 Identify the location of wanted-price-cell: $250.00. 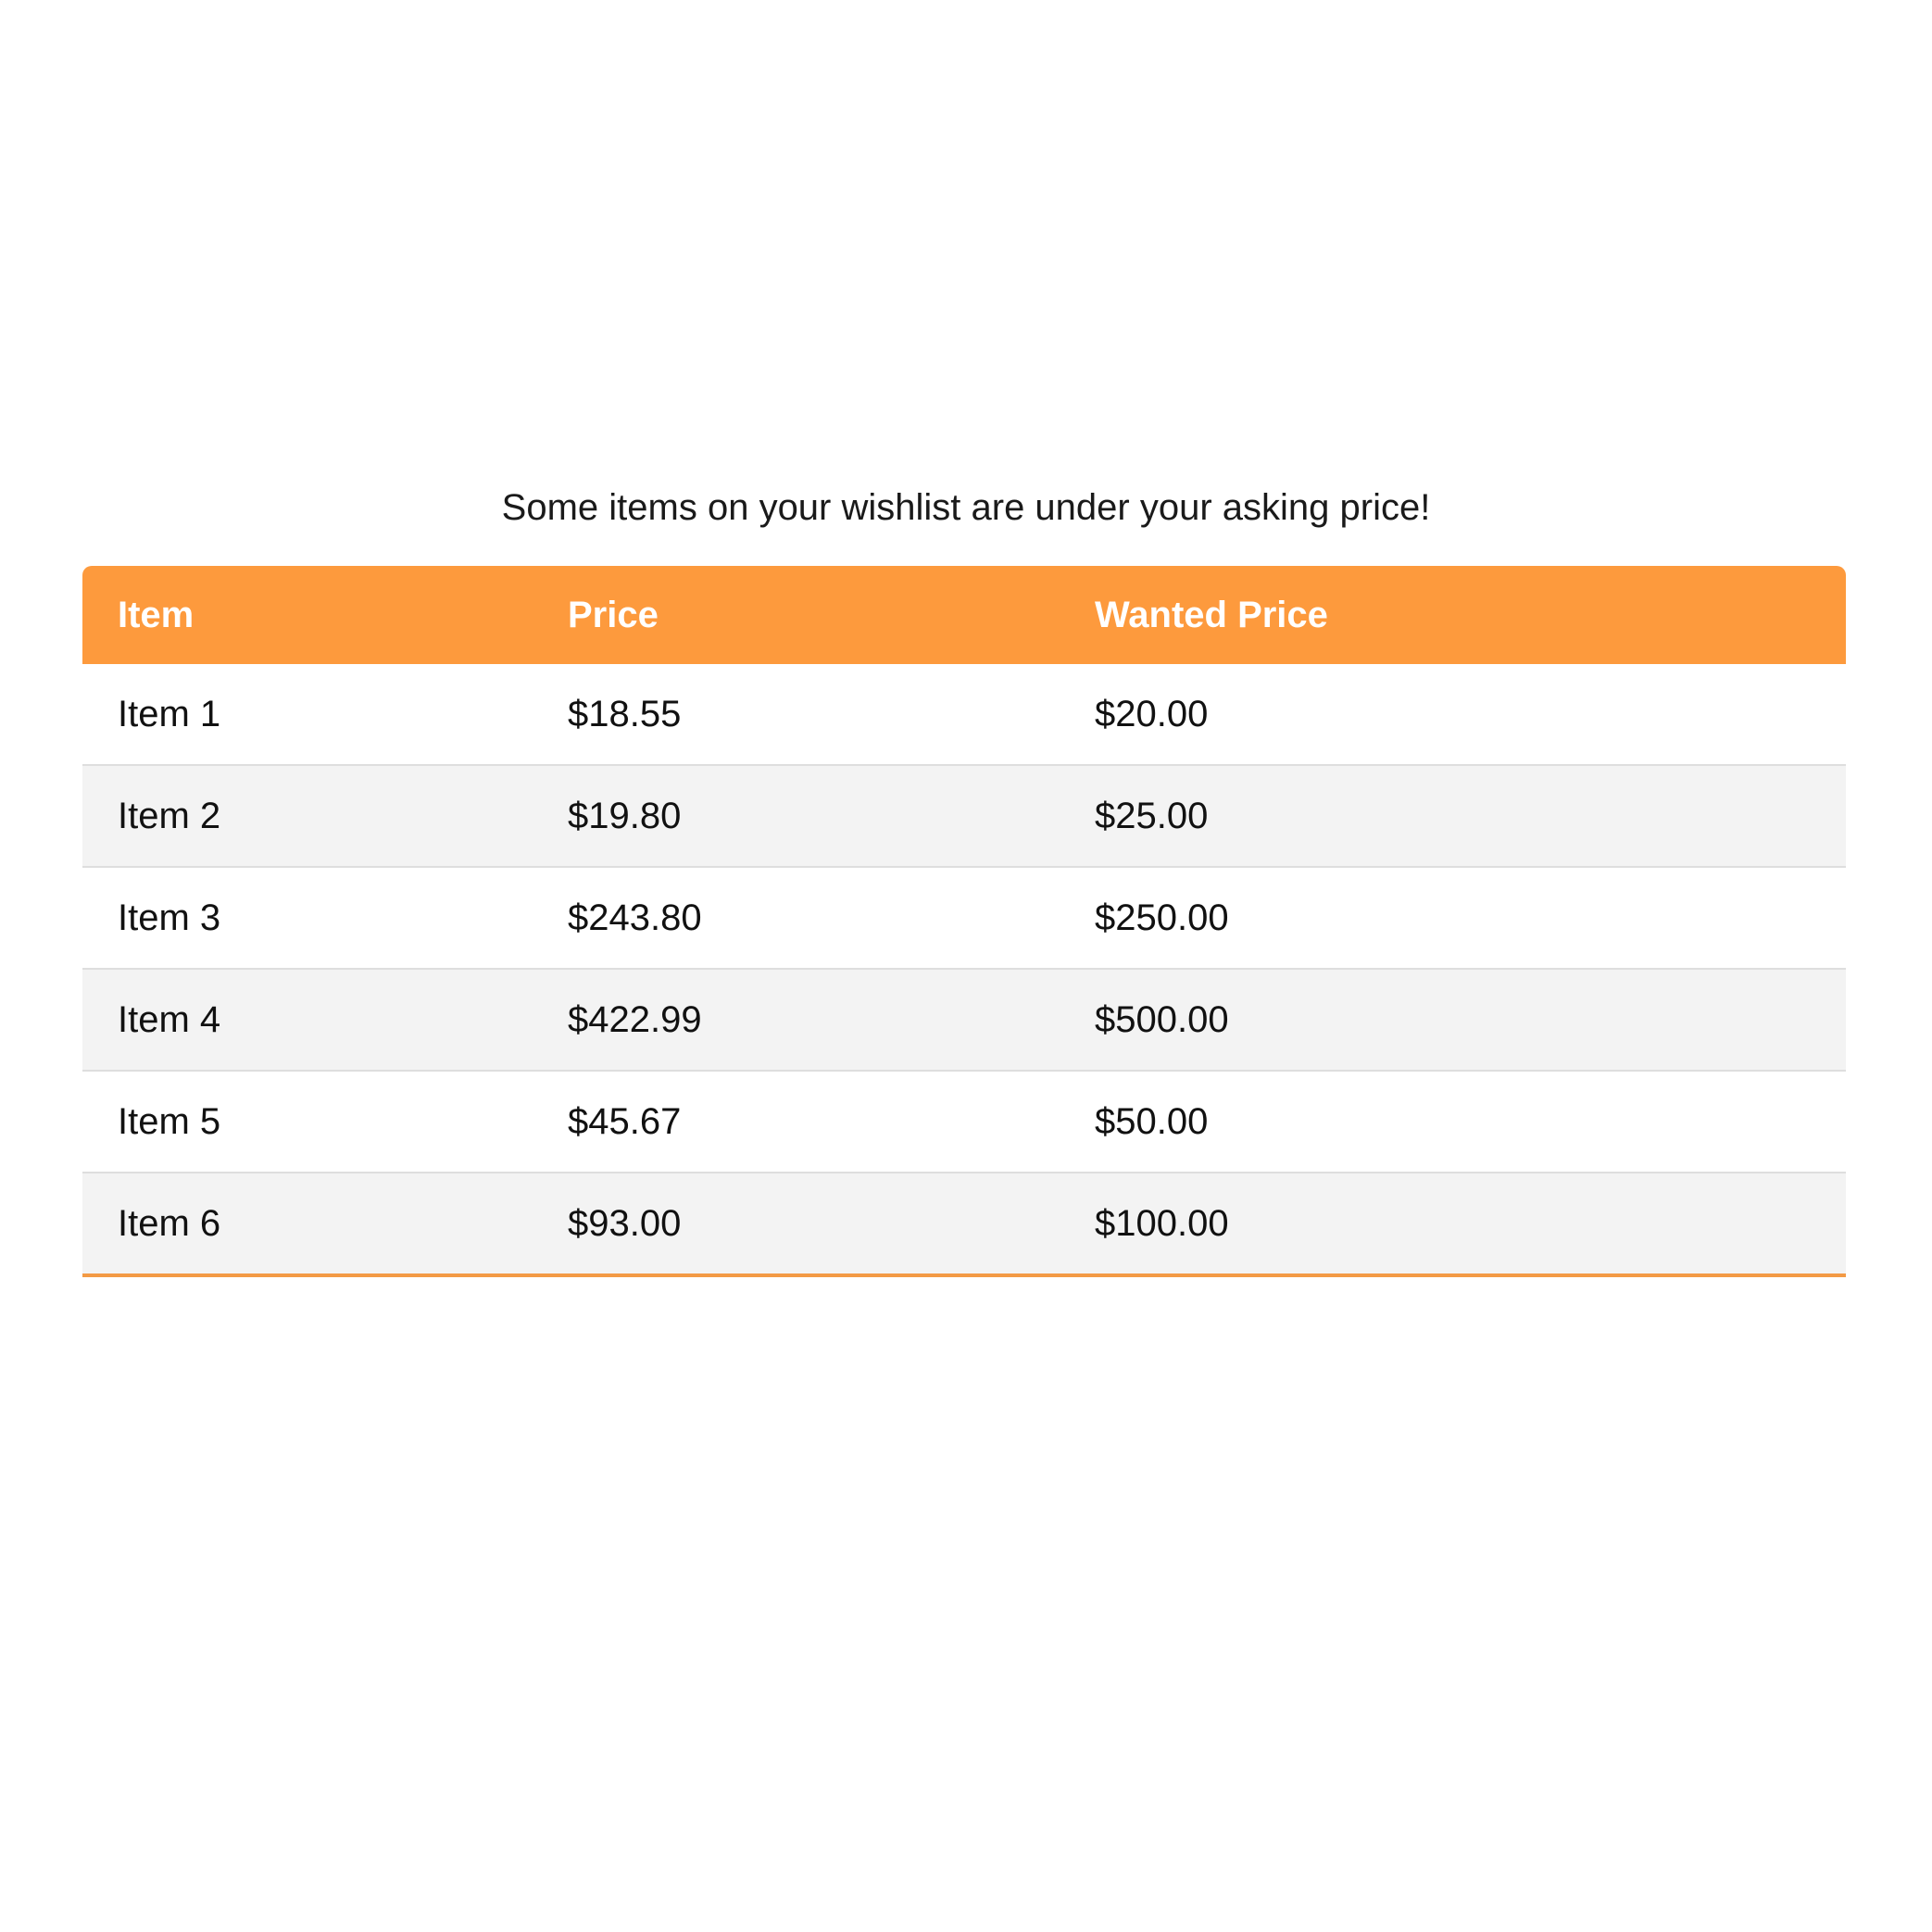
(1453, 918).